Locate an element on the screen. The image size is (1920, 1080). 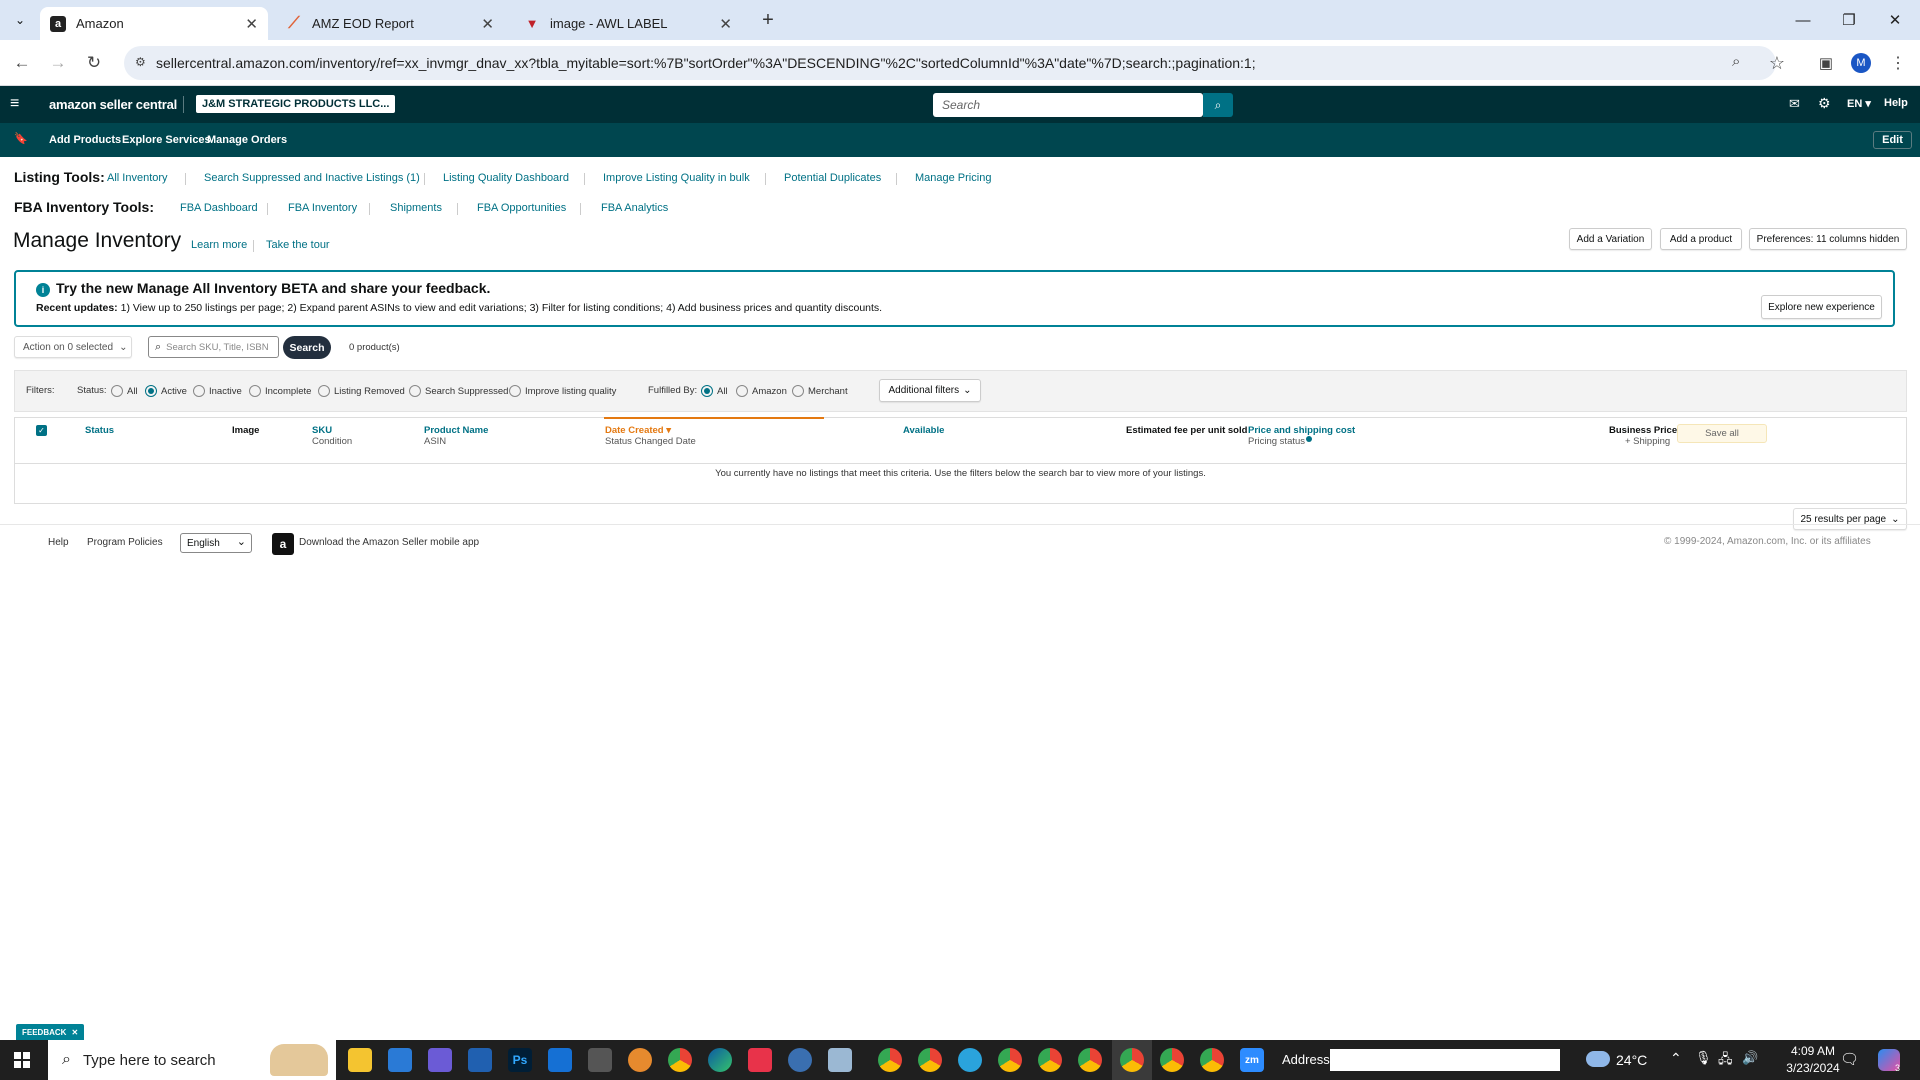
subnav-add-products: Add Products is located at coordinates (85, 140).